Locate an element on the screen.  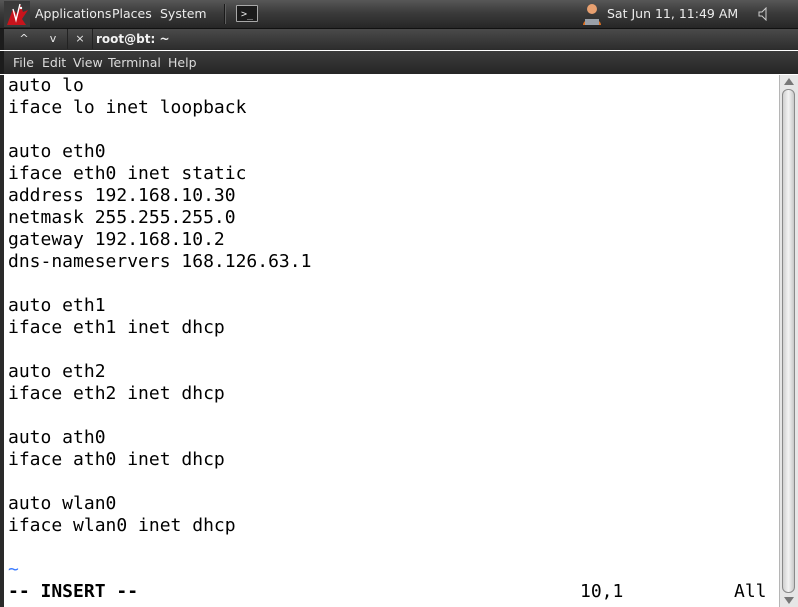
editor-line: auto eth2 is located at coordinates (57, 371).